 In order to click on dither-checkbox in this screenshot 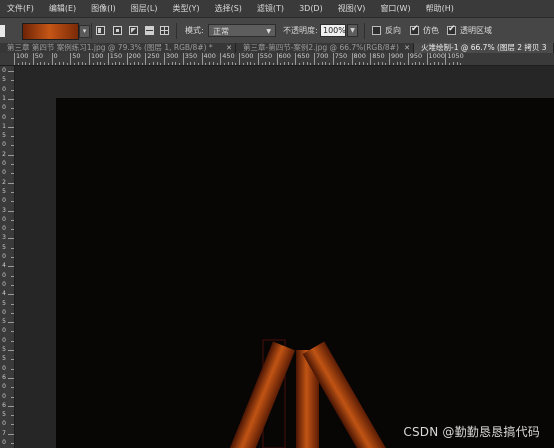, I will do `click(414, 29)`.